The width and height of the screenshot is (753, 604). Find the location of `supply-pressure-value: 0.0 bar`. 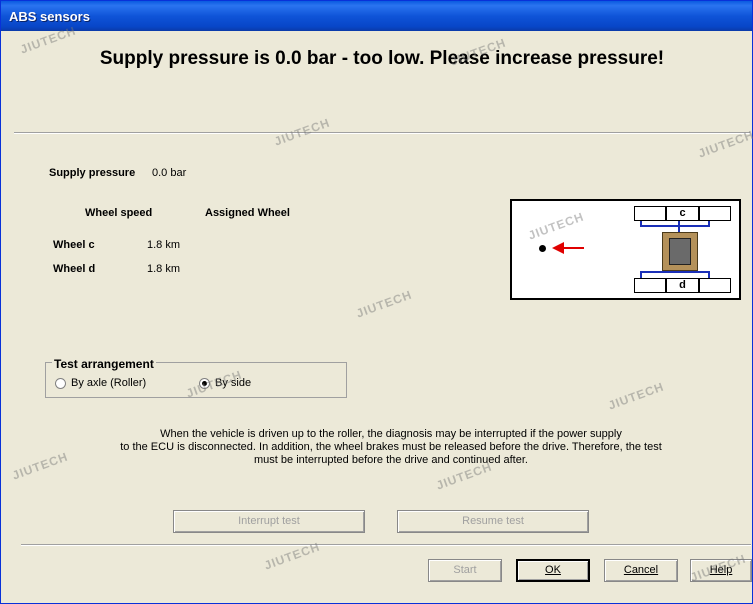

supply-pressure-value: 0.0 bar is located at coordinates (169, 173).